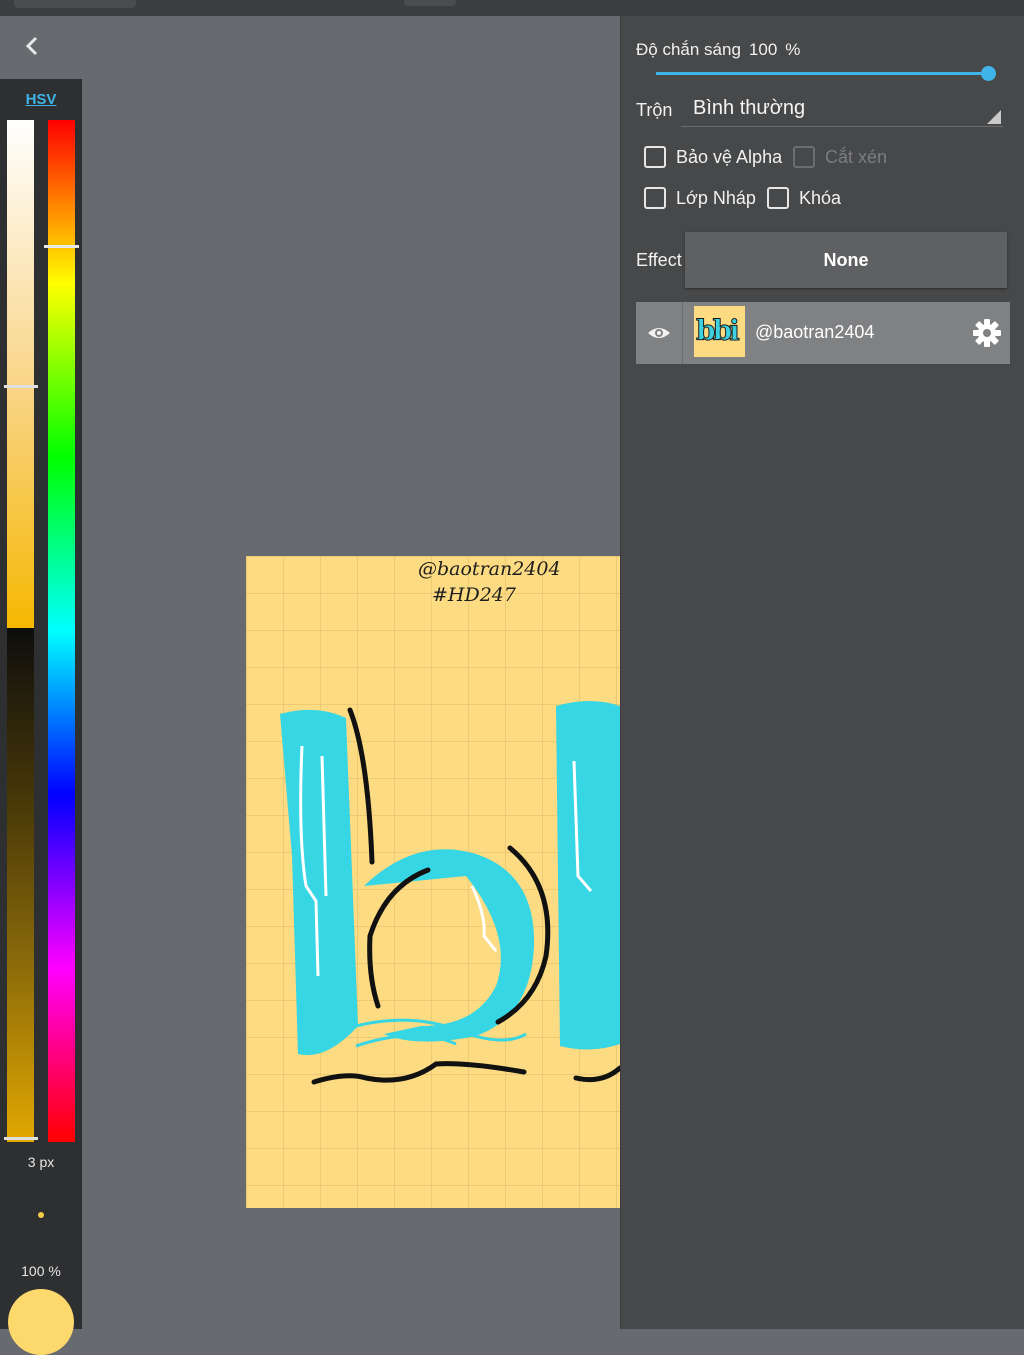 The image size is (1024, 1355). What do you see at coordinates (41, 99) in the screenshot?
I see `color-mode-toggle: HSV` at bounding box center [41, 99].